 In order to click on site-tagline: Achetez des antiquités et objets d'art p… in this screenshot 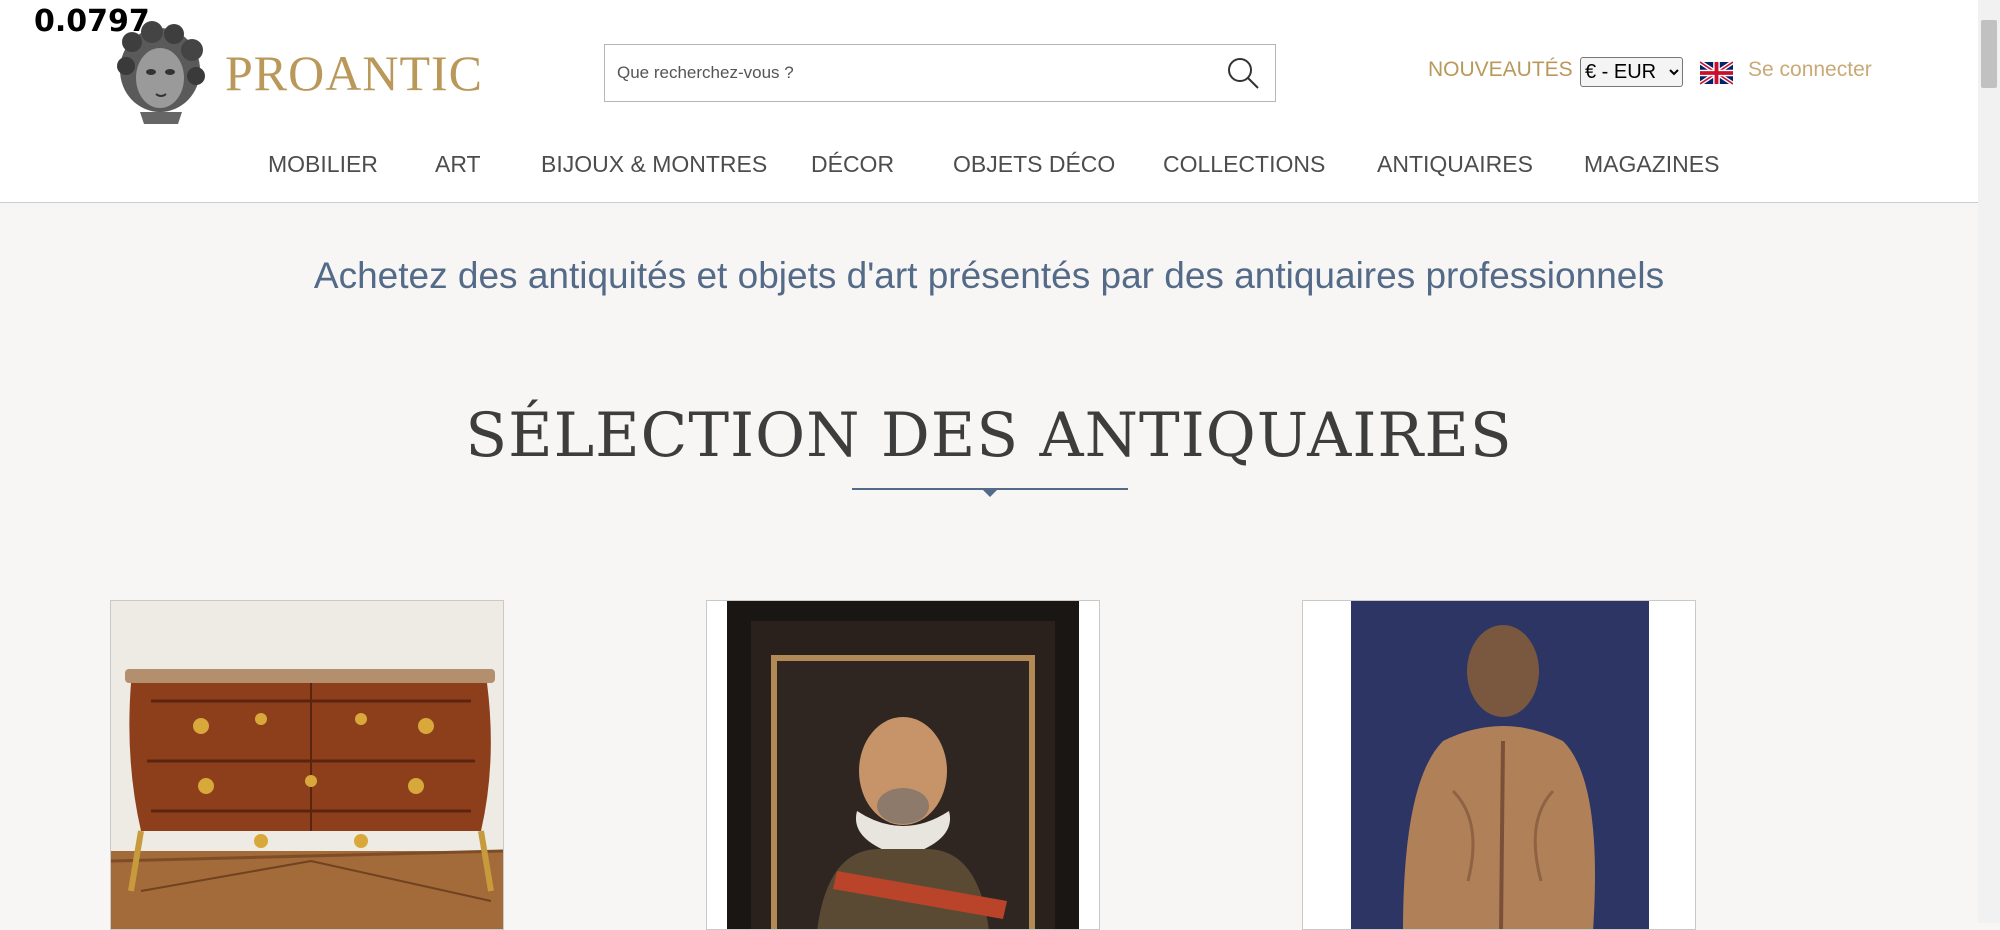, I will do `click(989, 275)`.